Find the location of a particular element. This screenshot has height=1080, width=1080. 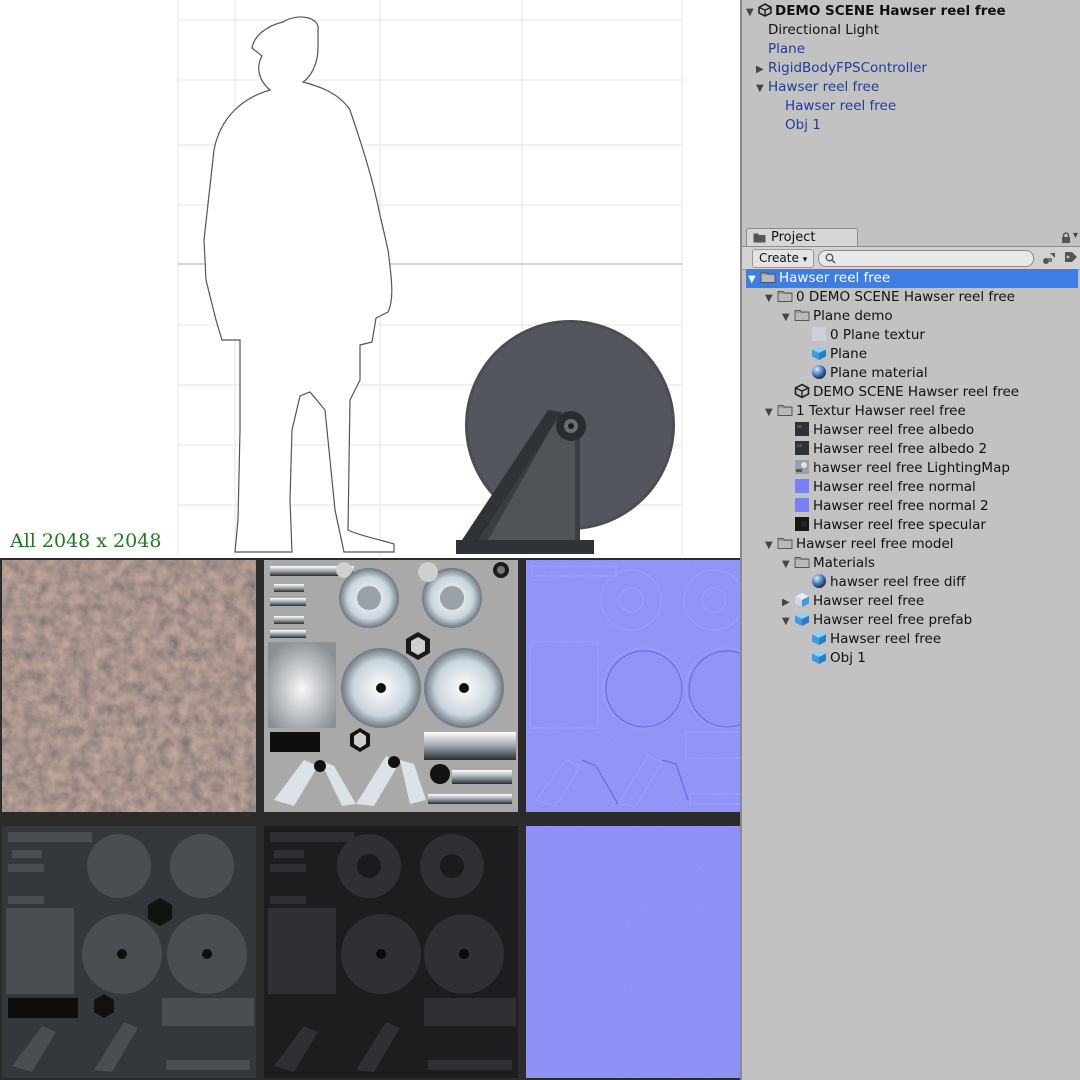

hierarchy-item: ▶ RigidBodyFPSController is located at coordinates (841, 68).